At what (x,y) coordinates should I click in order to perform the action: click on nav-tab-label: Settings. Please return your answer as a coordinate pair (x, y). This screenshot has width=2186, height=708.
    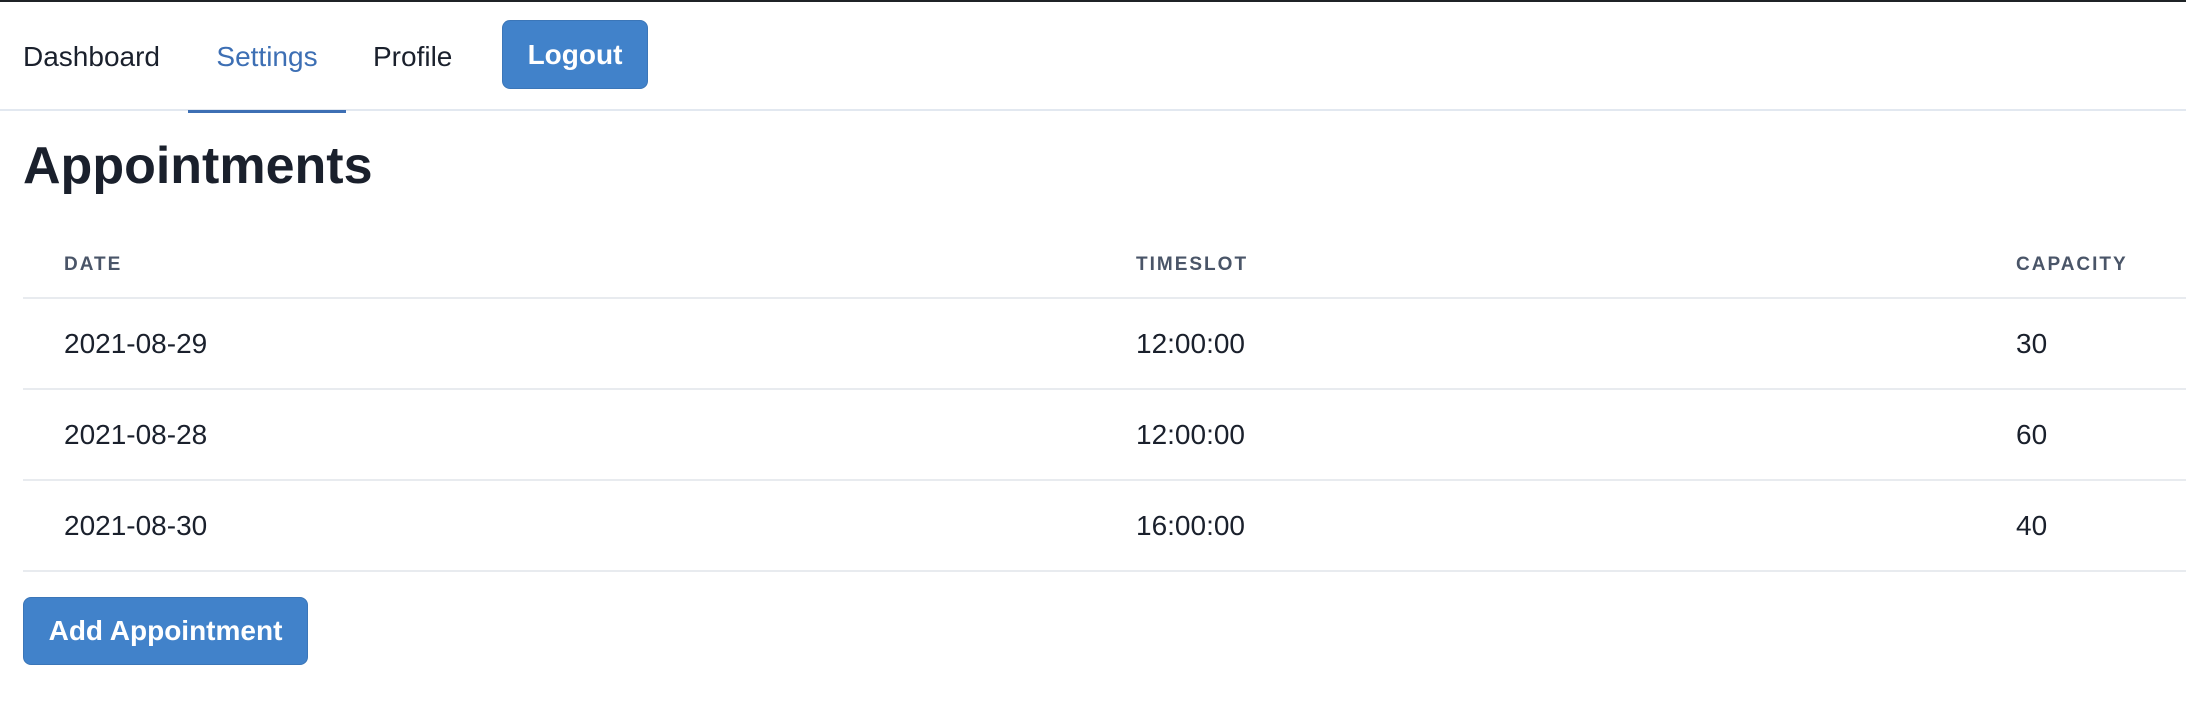
    Looking at the image, I should click on (267, 56).